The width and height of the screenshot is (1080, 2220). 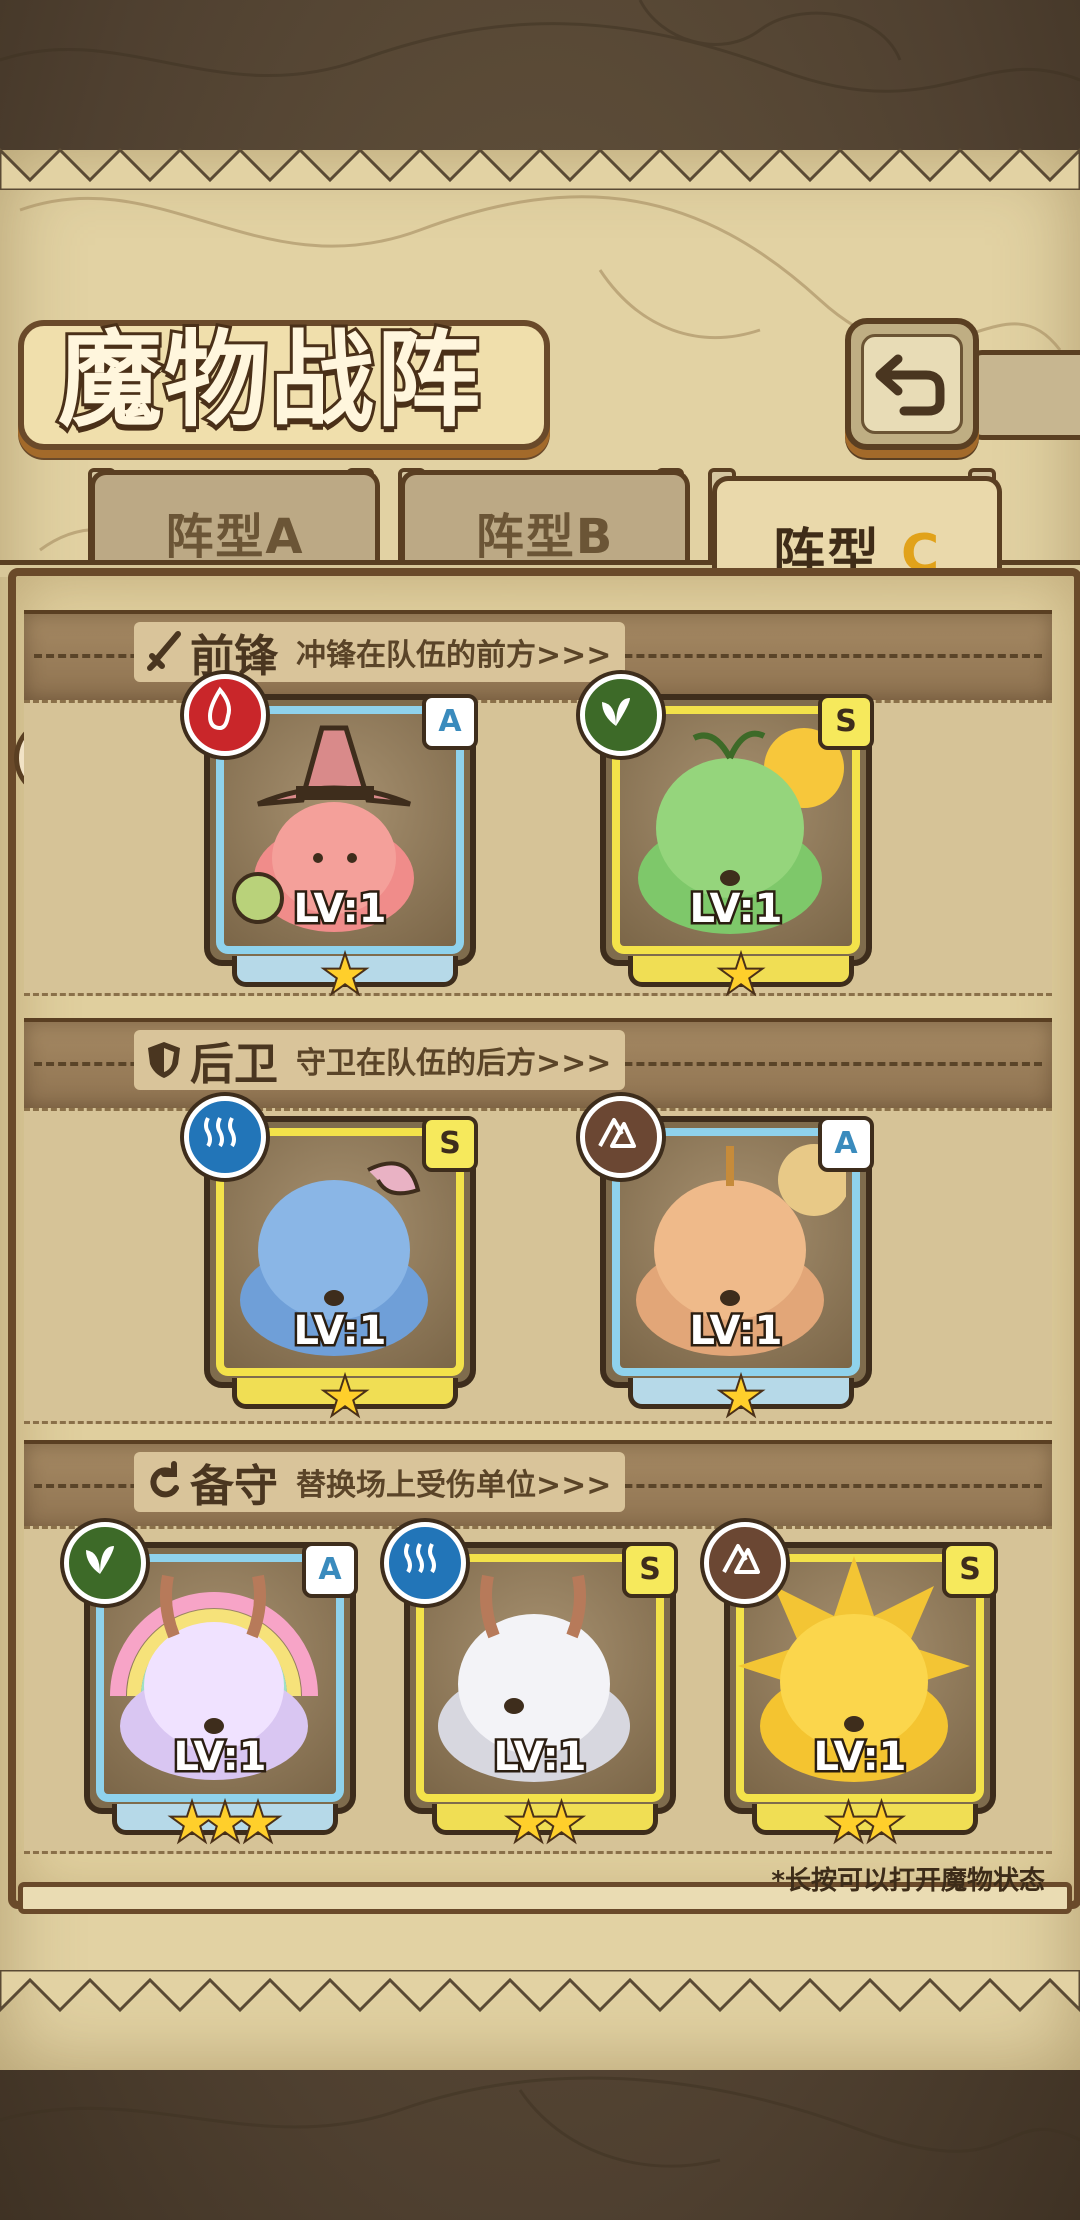 What do you see at coordinates (269, 379) in the screenshot?
I see `page-title: 魔物战阵` at bounding box center [269, 379].